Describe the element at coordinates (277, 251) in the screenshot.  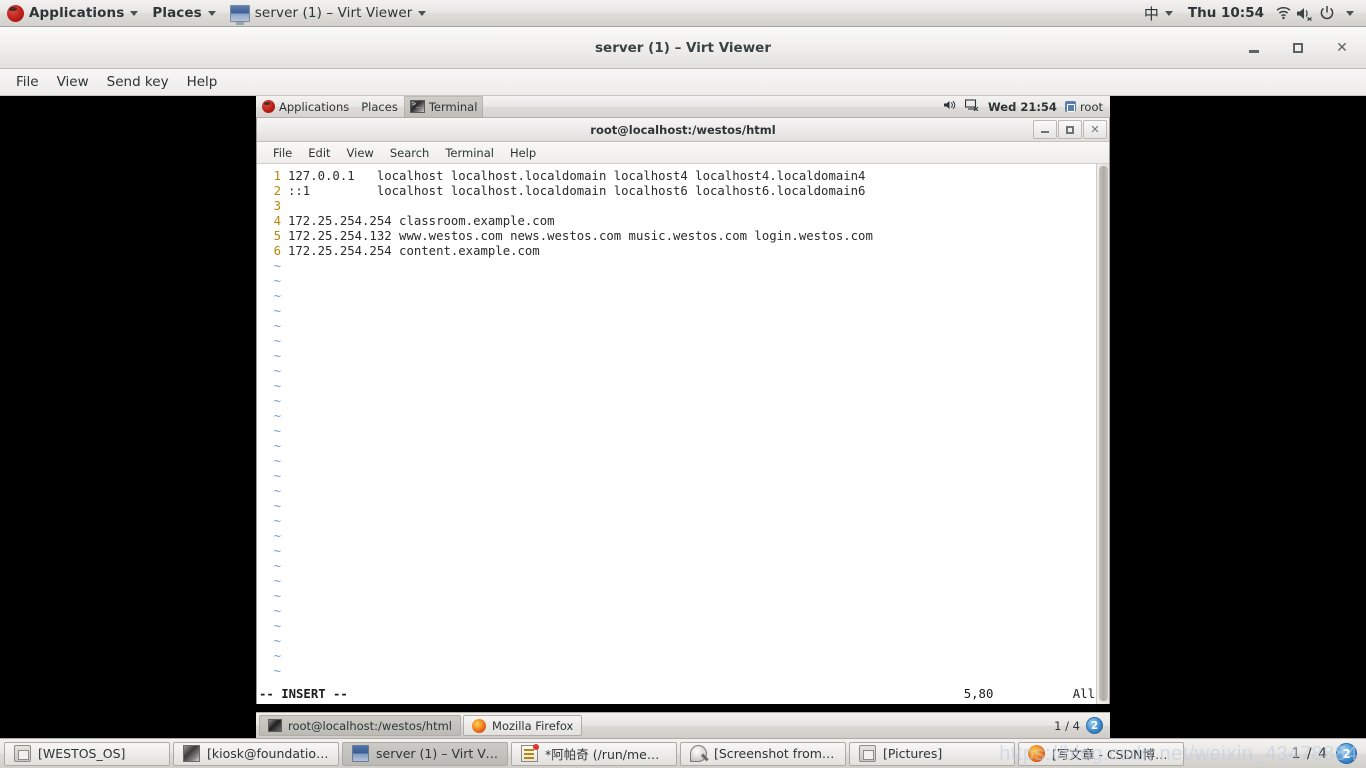
I see `vim-line-number: 6` at that location.